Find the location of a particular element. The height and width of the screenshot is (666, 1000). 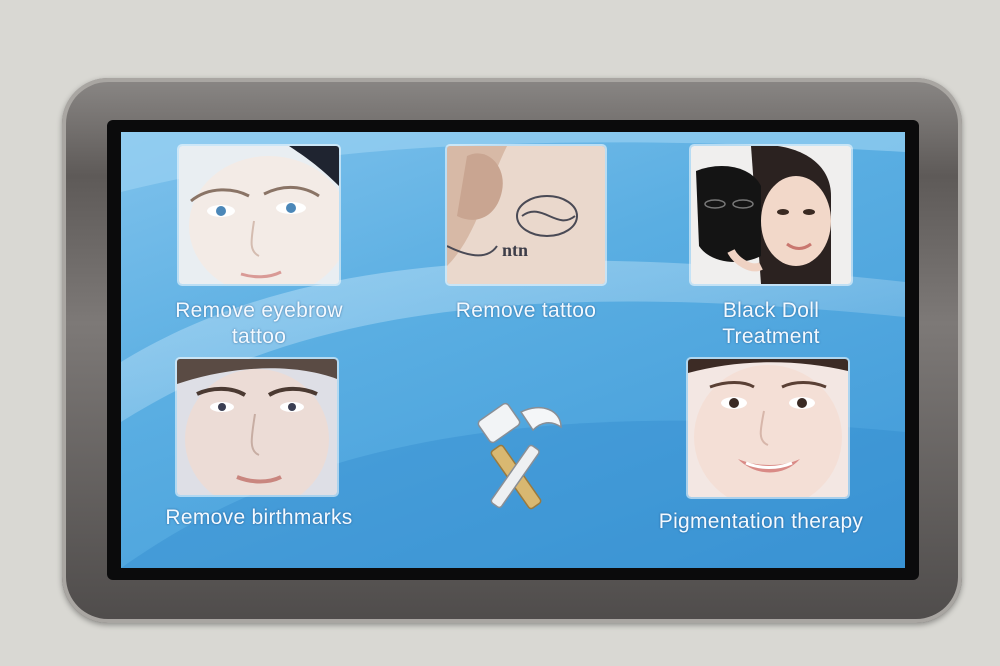

eye-face-photo is located at coordinates (259, 215).